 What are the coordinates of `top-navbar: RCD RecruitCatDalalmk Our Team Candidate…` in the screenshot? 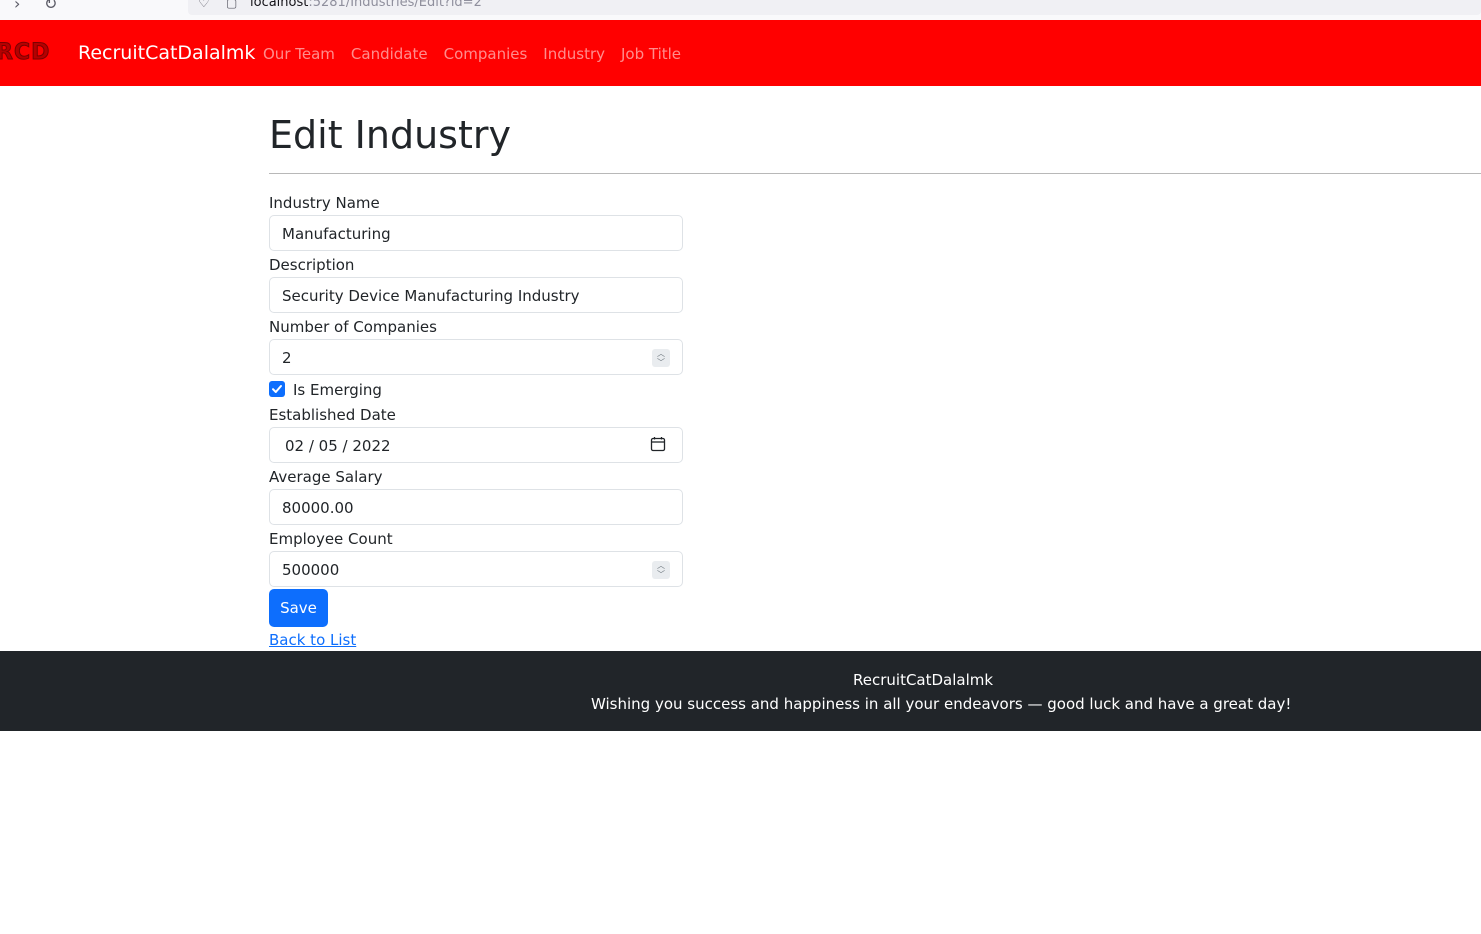 It's located at (740, 53).